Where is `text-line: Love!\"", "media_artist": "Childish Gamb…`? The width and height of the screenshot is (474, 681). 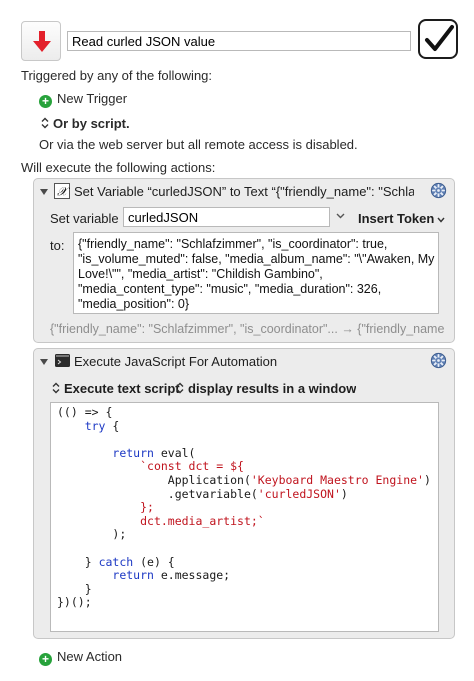
text-line: Love!\"", "media_artist": "Childish Gamb… is located at coordinates (200, 274).